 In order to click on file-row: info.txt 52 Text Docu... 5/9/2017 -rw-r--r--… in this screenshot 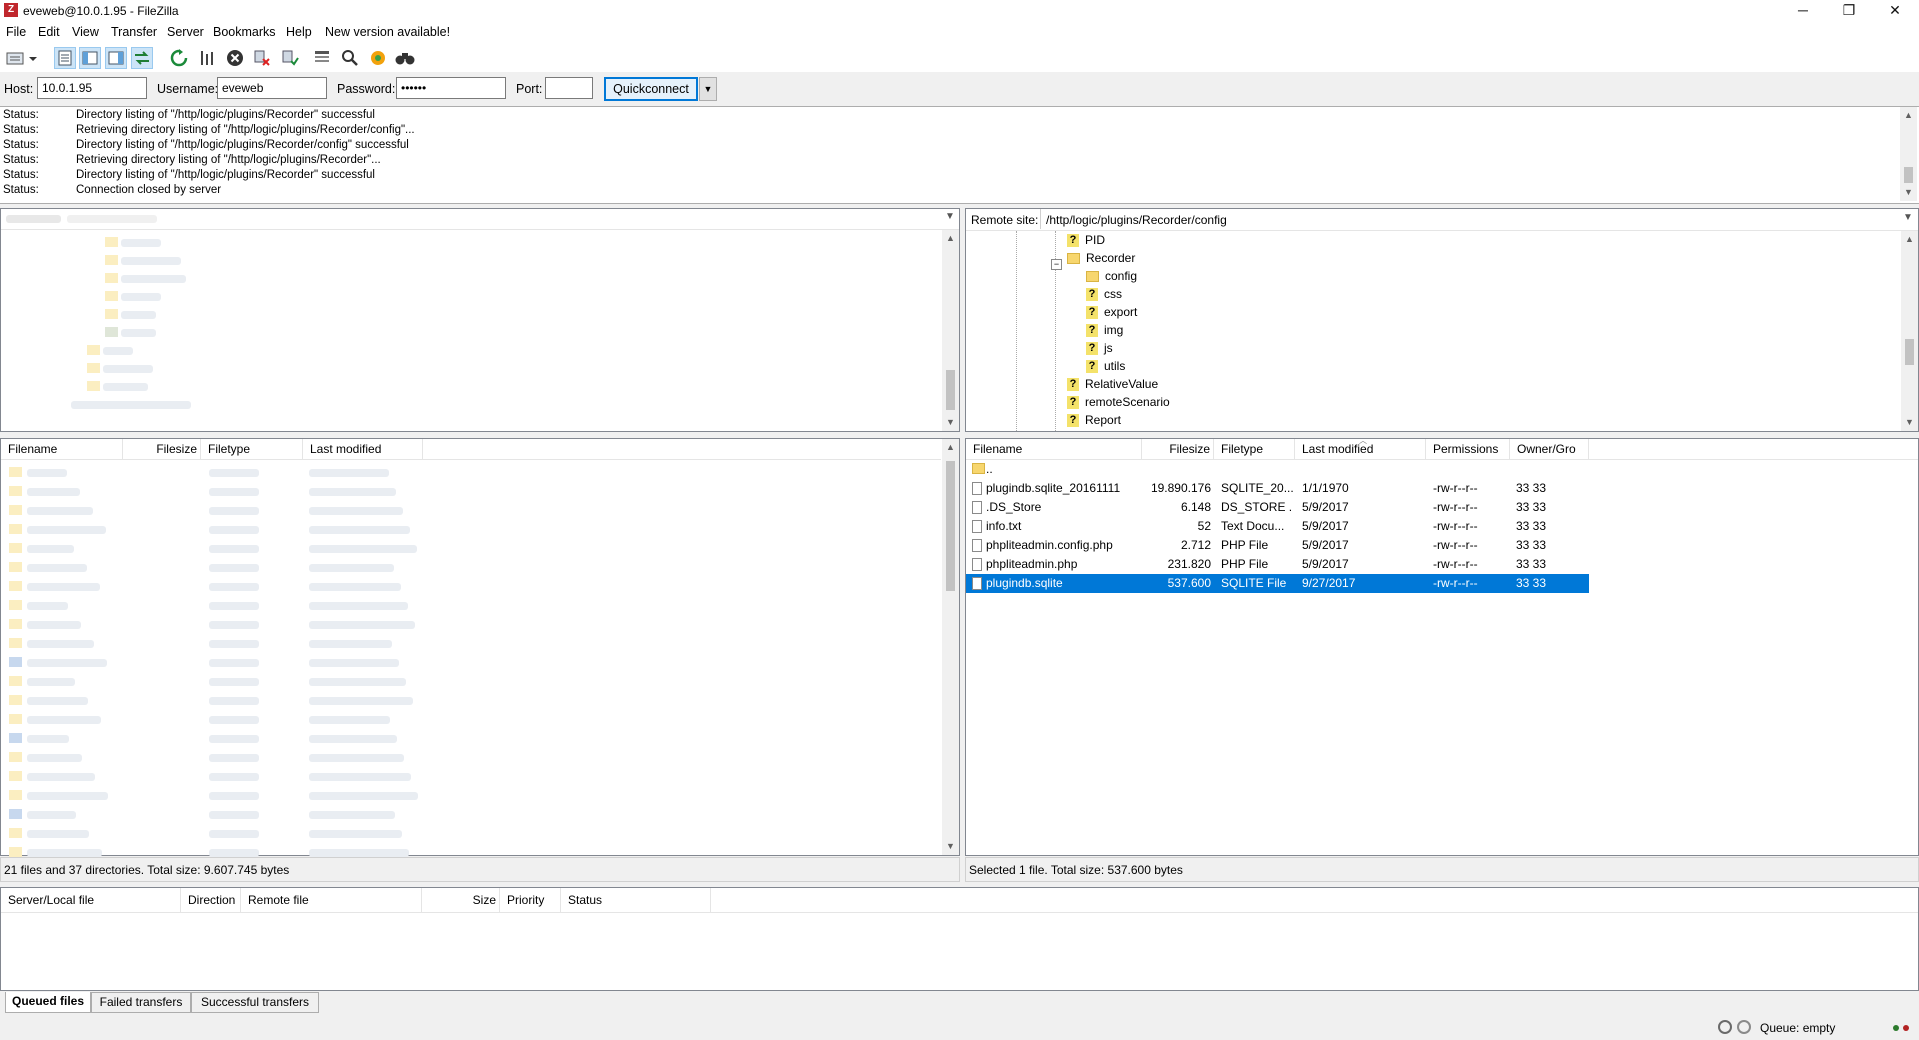, I will do `click(1277, 526)`.